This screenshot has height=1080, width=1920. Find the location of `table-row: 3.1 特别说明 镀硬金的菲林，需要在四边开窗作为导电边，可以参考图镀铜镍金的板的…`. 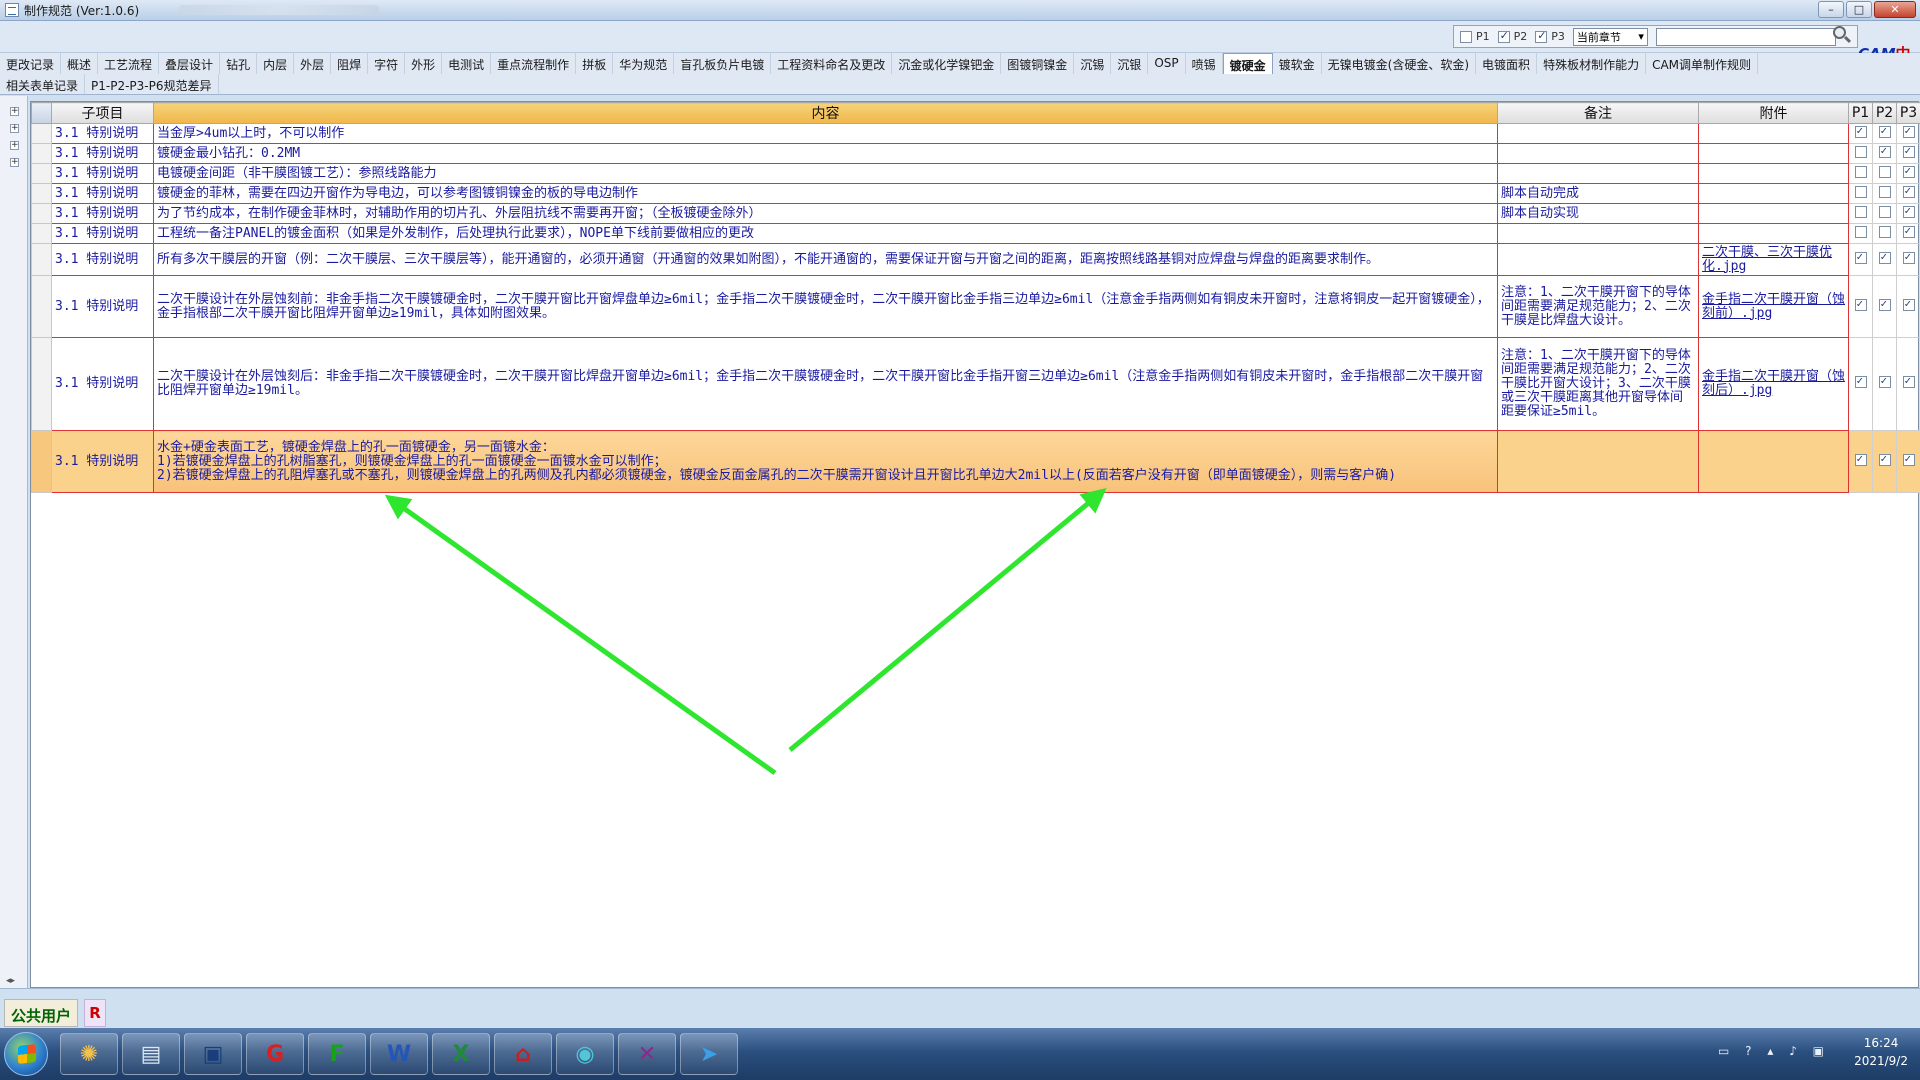

table-row: 3.1 特别说明 镀硬金的菲林，需要在四边开窗作为导电边，可以参考图镀铜镍金的板的… is located at coordinates (975, 193).